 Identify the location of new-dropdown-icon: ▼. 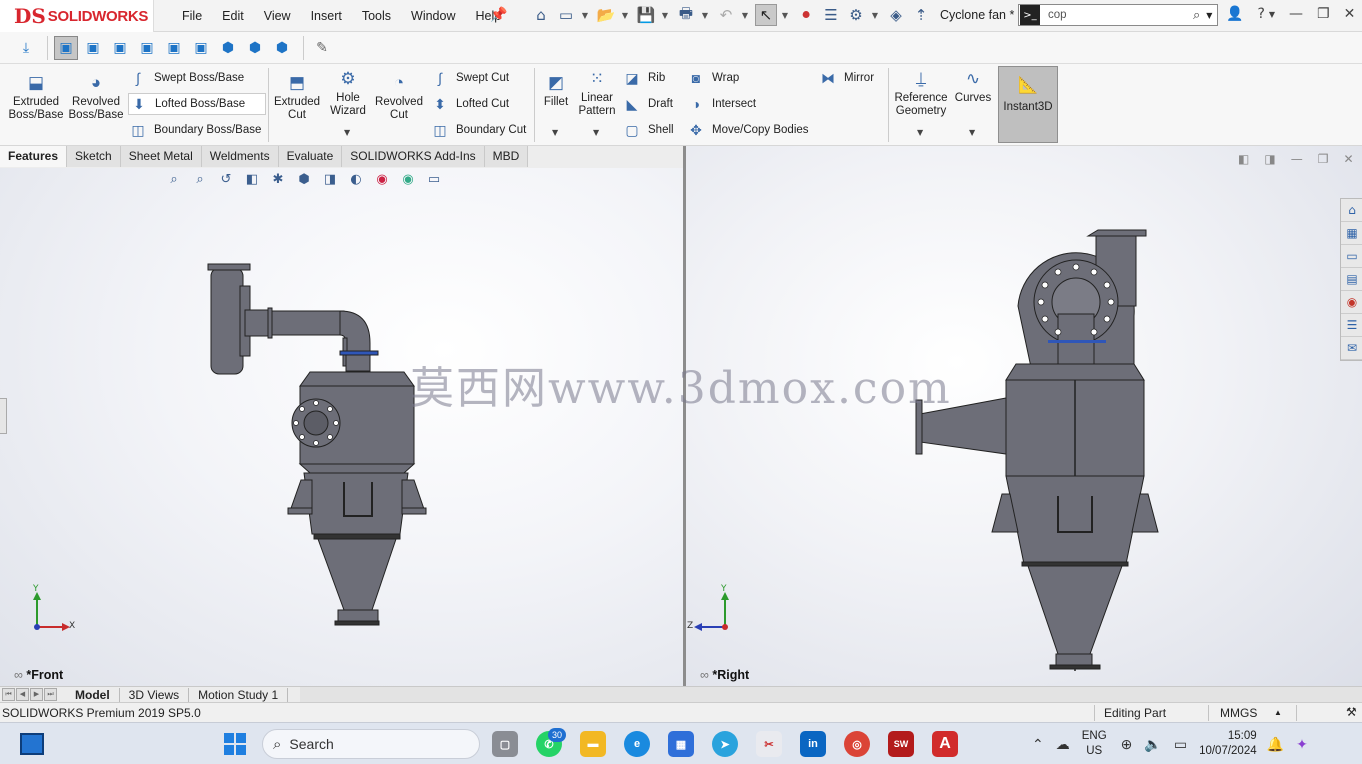
(585, 15).